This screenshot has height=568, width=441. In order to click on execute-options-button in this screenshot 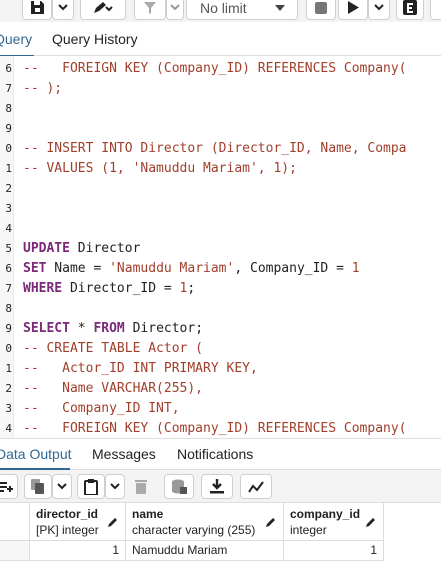, I will do `click(379, 10)`.